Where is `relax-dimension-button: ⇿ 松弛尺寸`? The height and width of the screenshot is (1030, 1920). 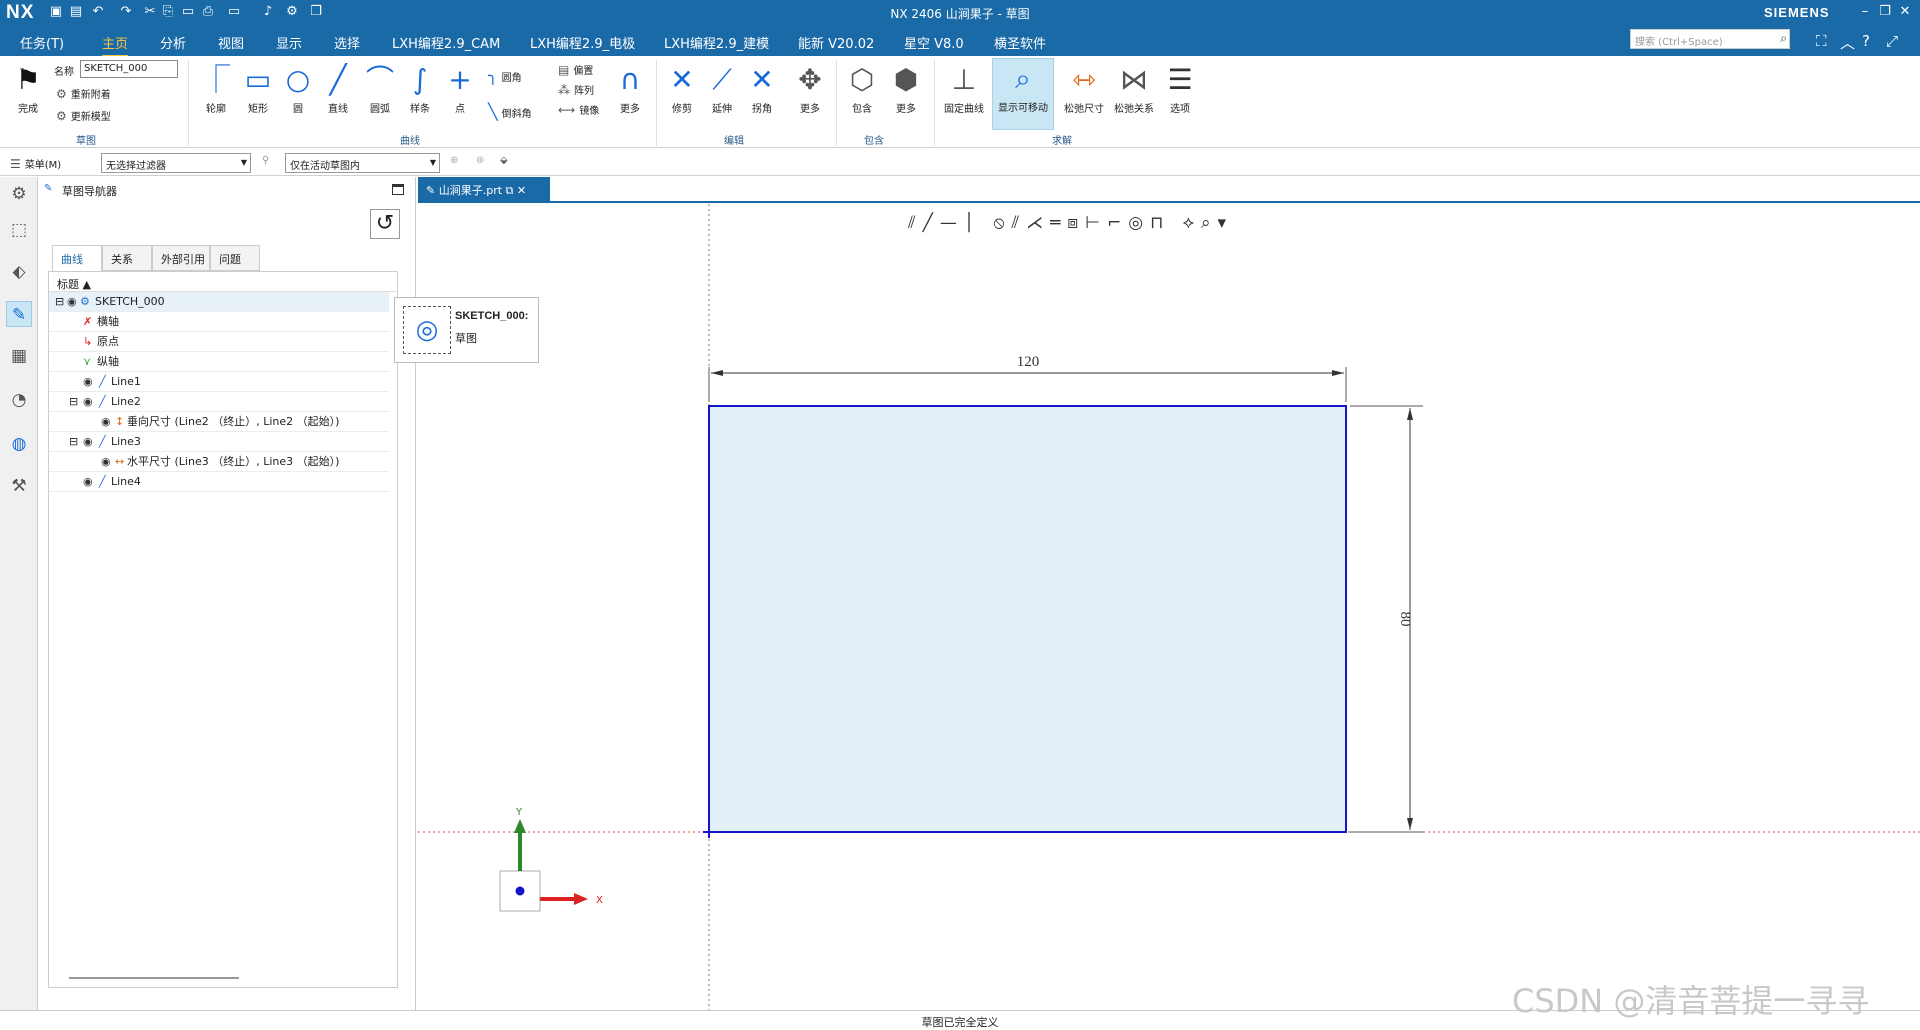
relax-dimension-button: ⇿ 松弛尺寸 is located at coordinates (1084, 87).